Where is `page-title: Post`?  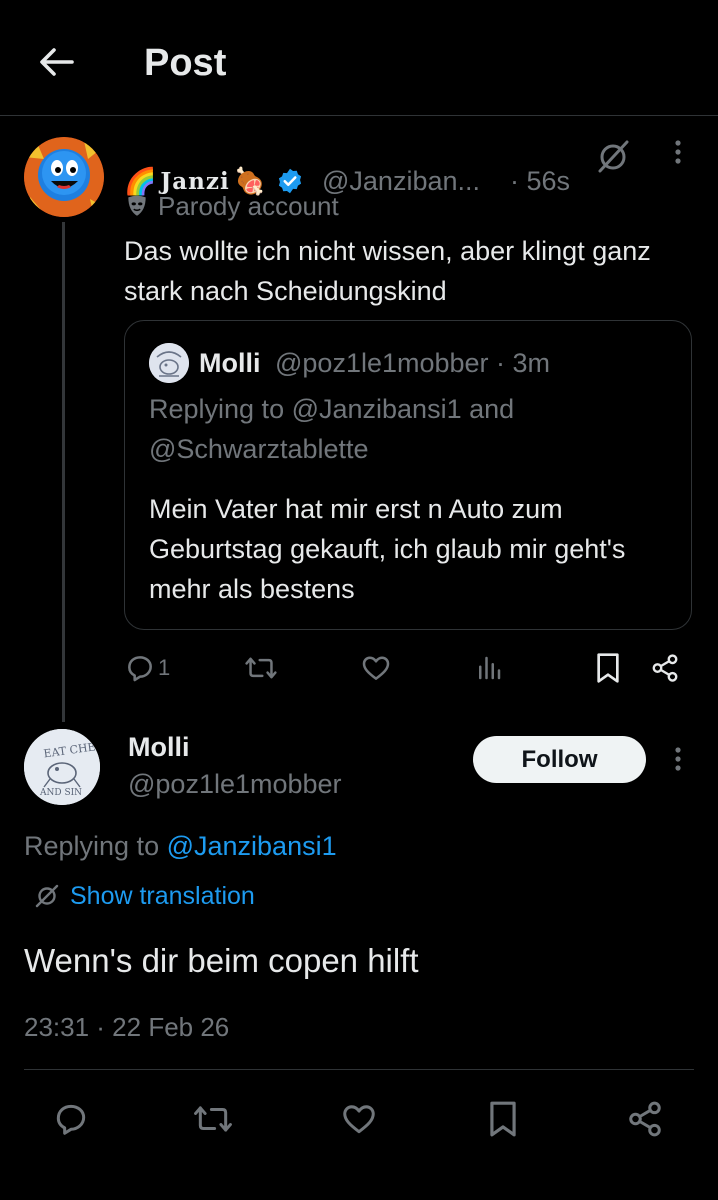 page-title: Post is located at coordinates (185, 63).